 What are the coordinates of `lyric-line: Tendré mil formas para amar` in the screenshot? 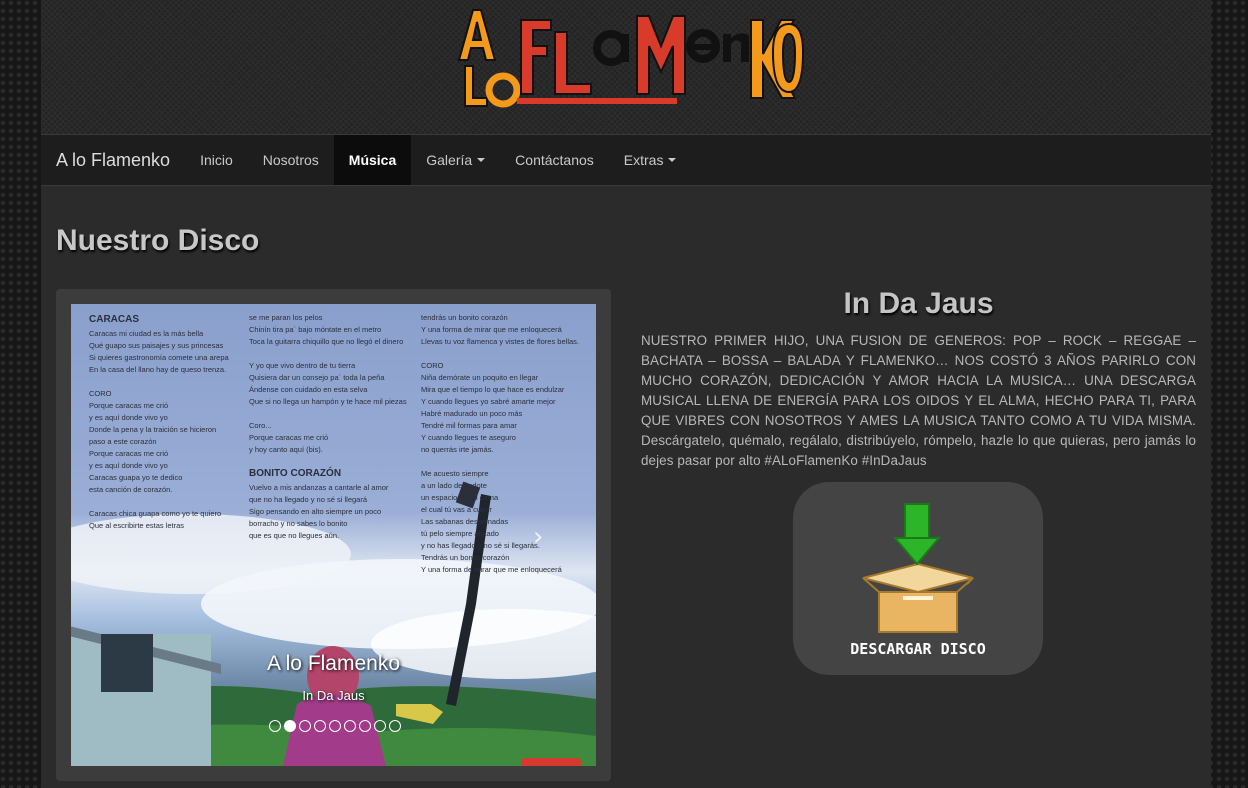 It's located at (469, 425).